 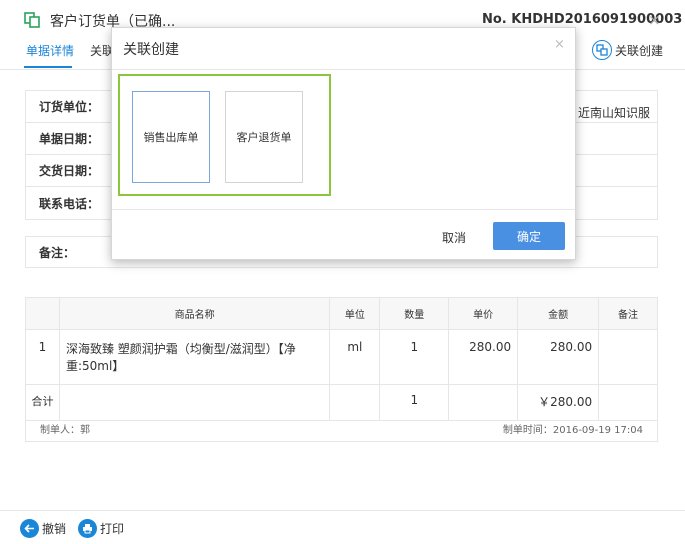 I want to click on close-icon: ×, so click(x=654, y=20).